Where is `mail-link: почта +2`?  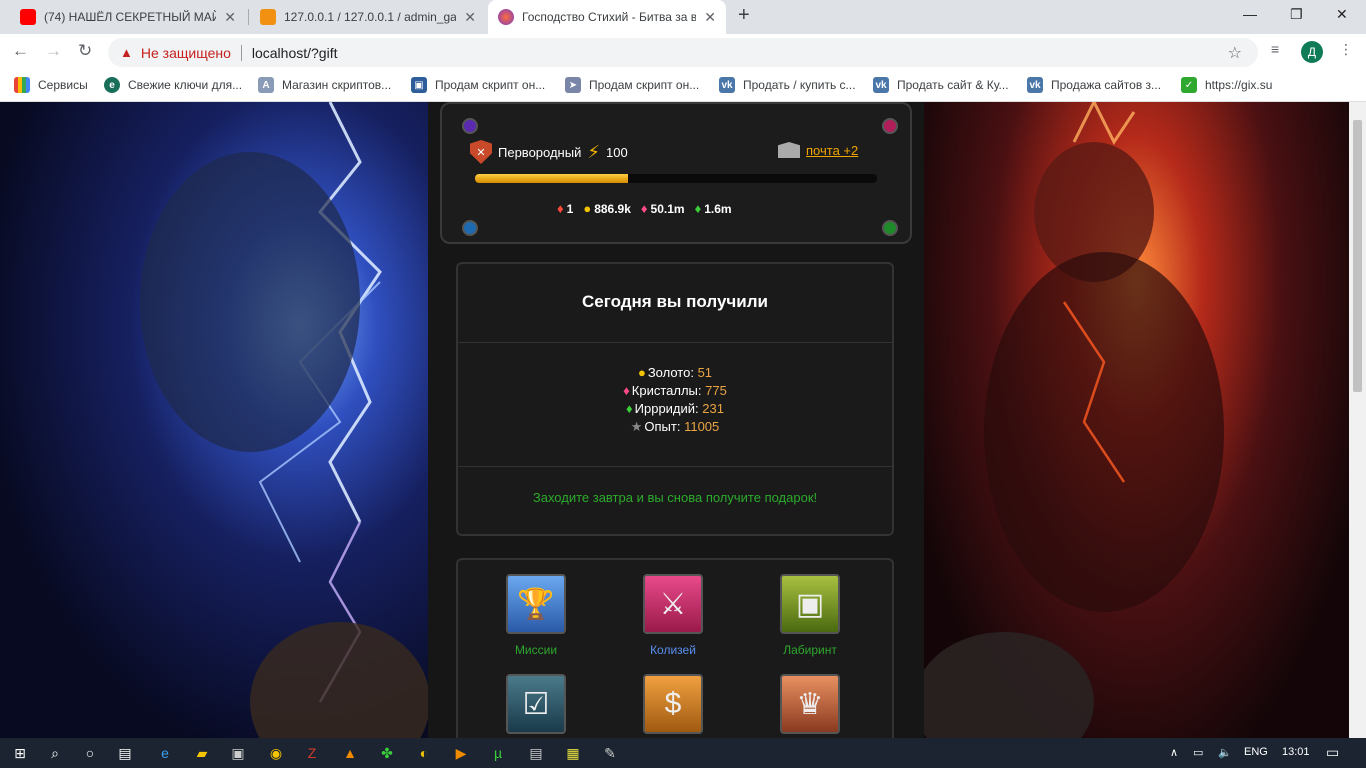
mail-link: почта +2 is located at coordinates (818, 150).